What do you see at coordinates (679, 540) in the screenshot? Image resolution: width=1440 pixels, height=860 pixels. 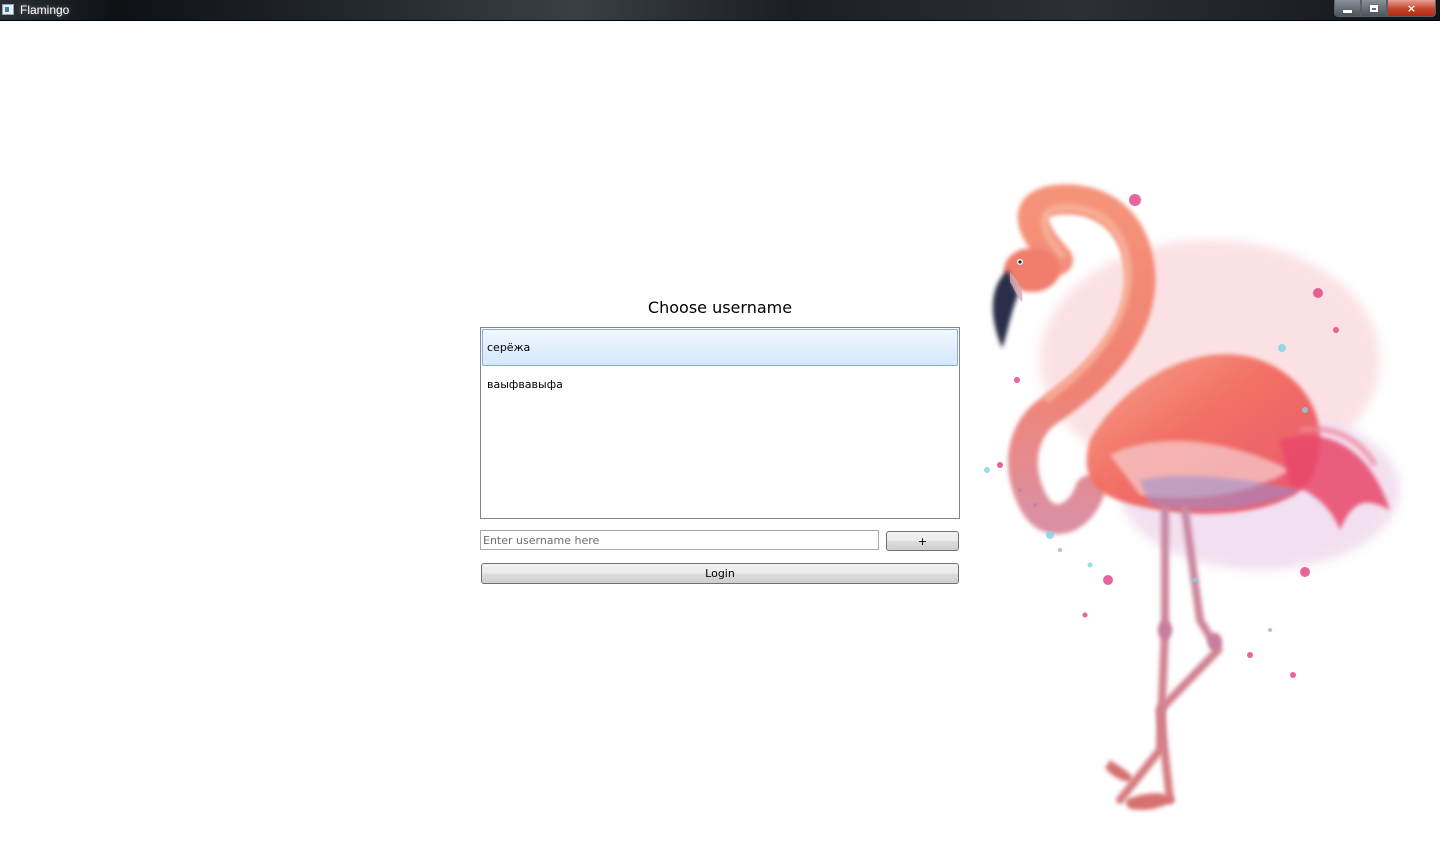 I see `username-input` at bounding box center [679, 540].